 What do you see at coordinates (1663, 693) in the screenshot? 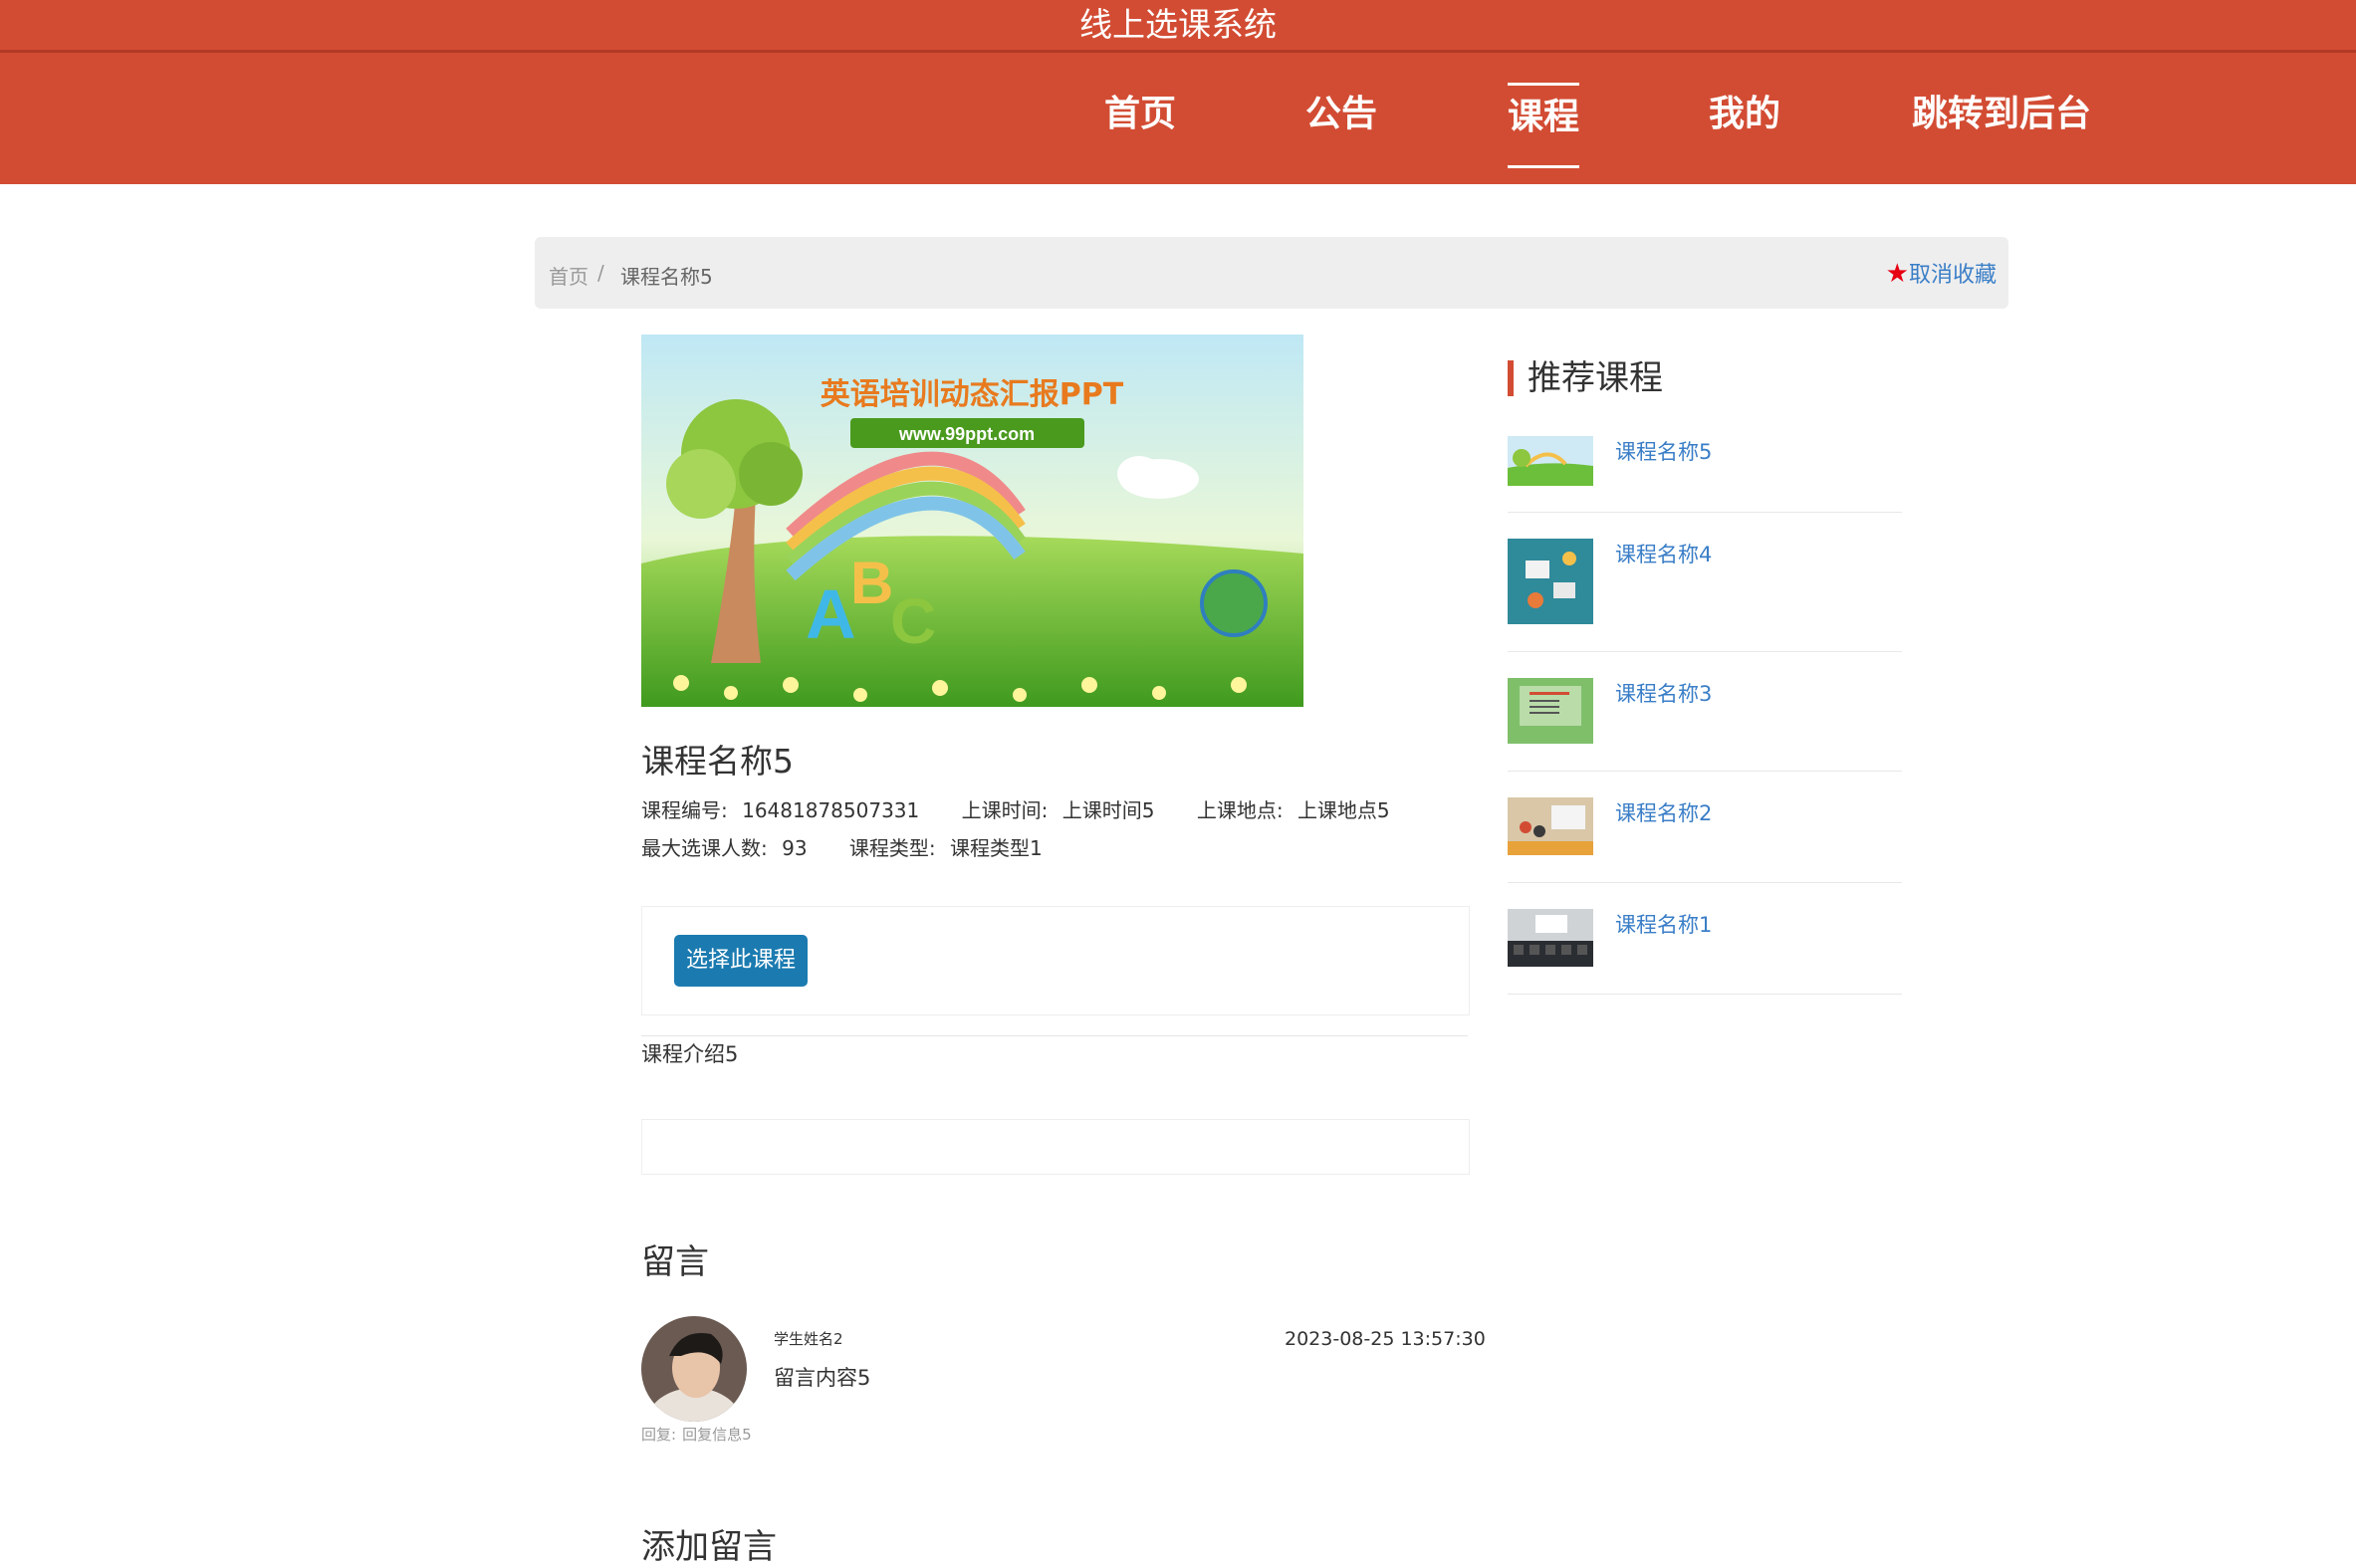
I see `recommend-name: 课程名称3` at bounding box center [1663, 693].